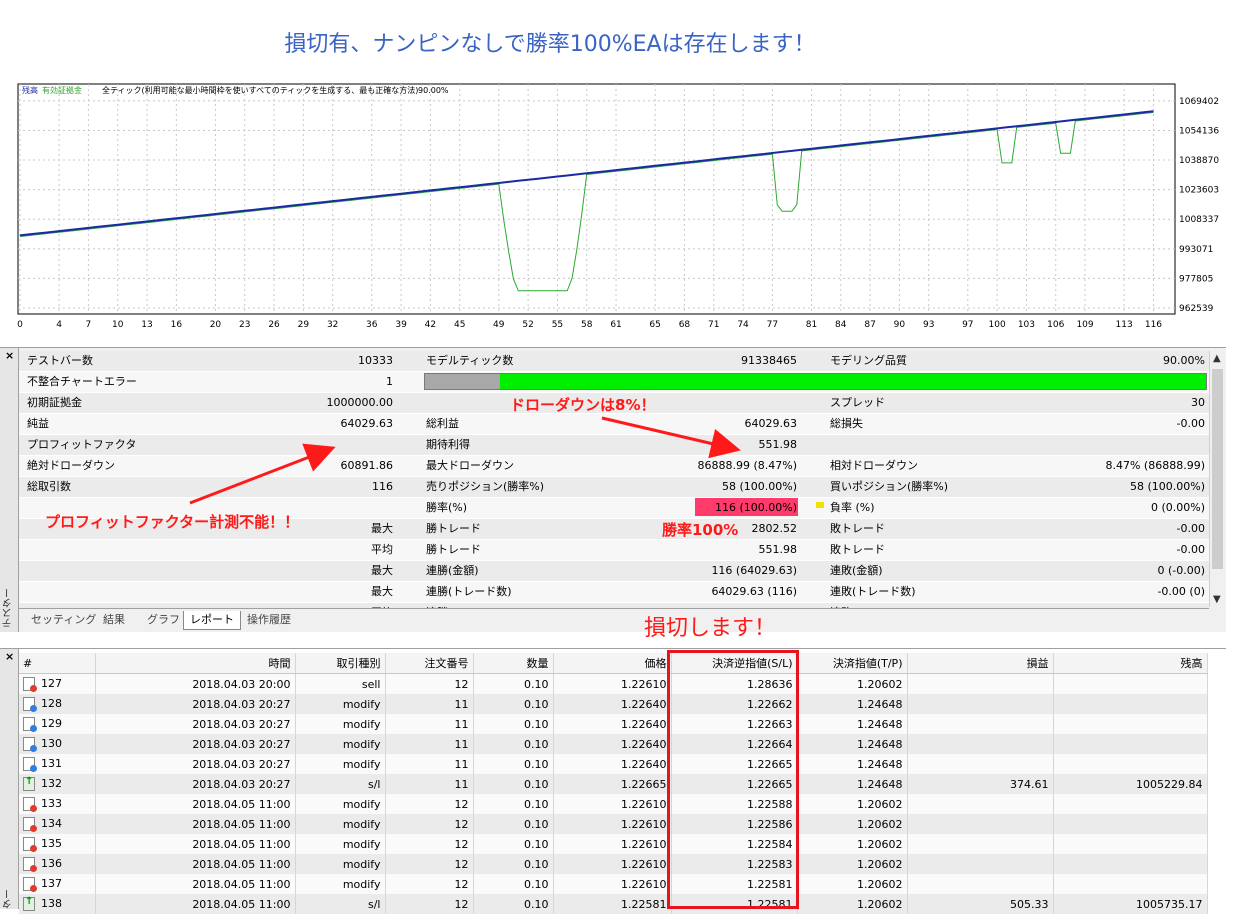  I want to click on column-header: 時間, so click(195, 663).